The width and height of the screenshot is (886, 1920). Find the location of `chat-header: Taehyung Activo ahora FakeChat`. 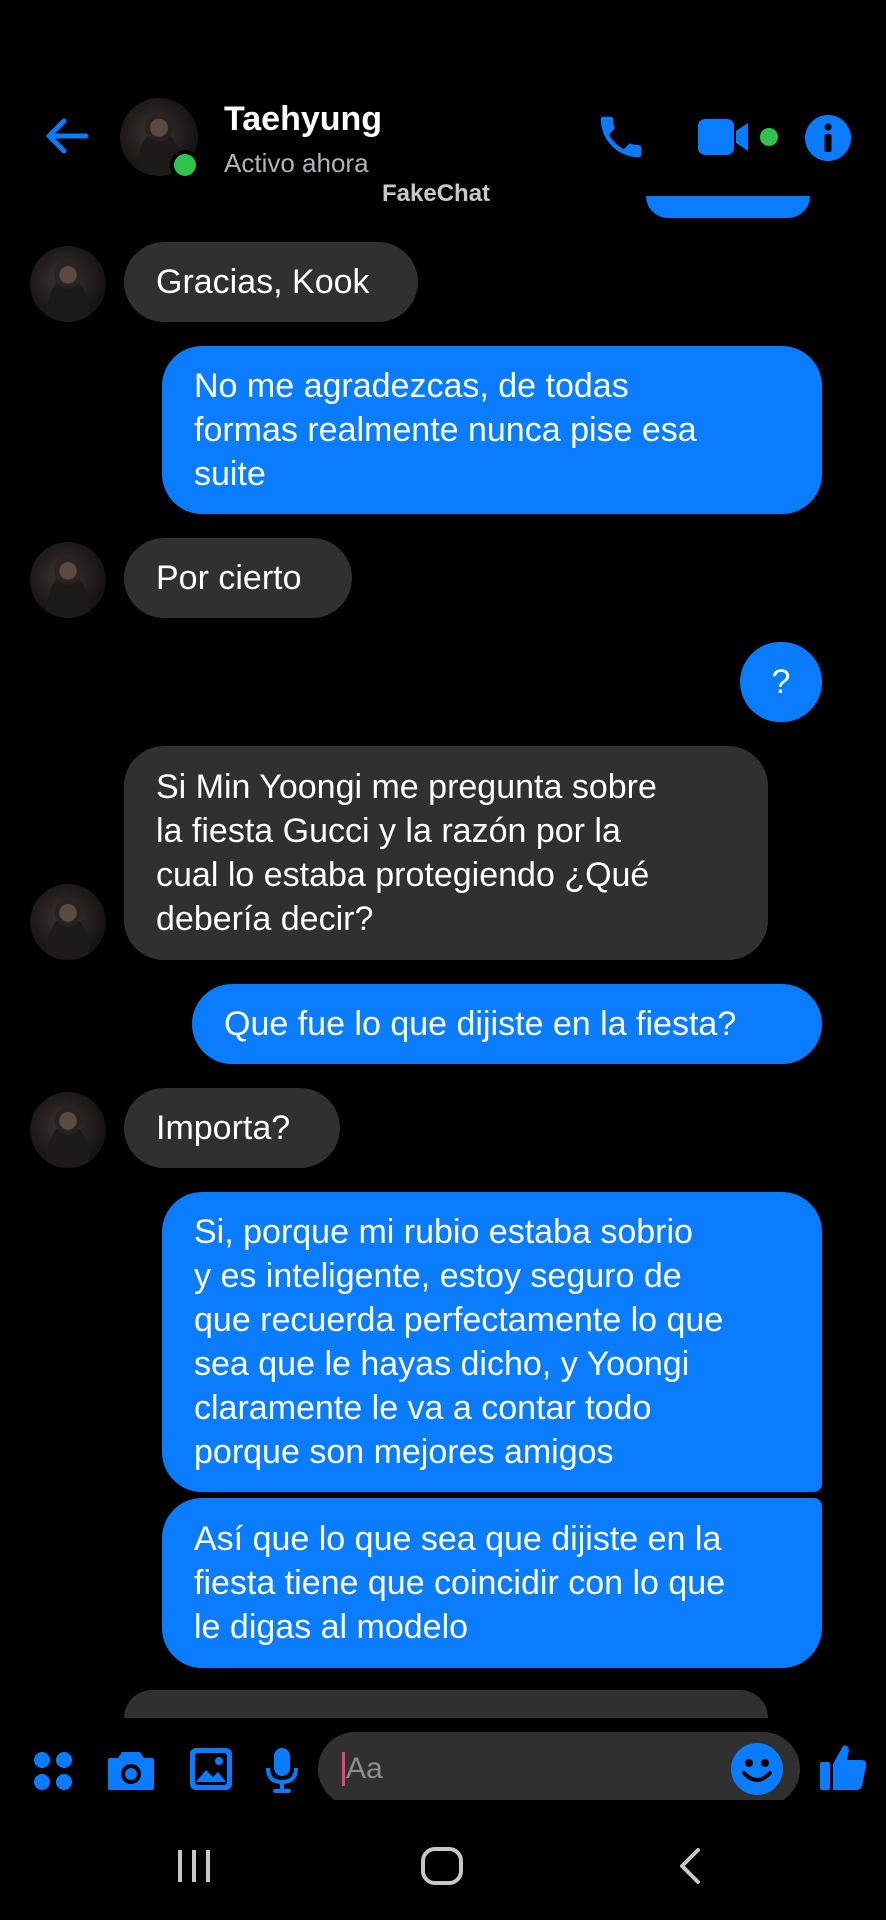

chat-header: Taehyung Activo ahora FakeChat is located at coordinates (443, 115).